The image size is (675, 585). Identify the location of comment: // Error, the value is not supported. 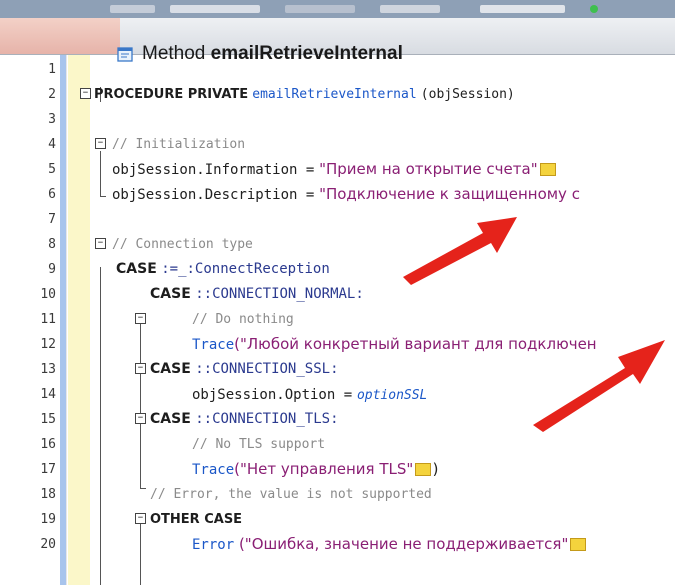
(291, 494).